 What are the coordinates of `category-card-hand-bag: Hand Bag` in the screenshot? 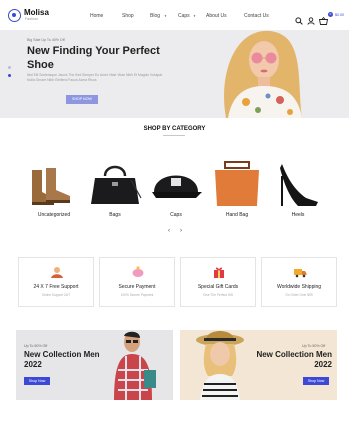 It's located at (237, 189).